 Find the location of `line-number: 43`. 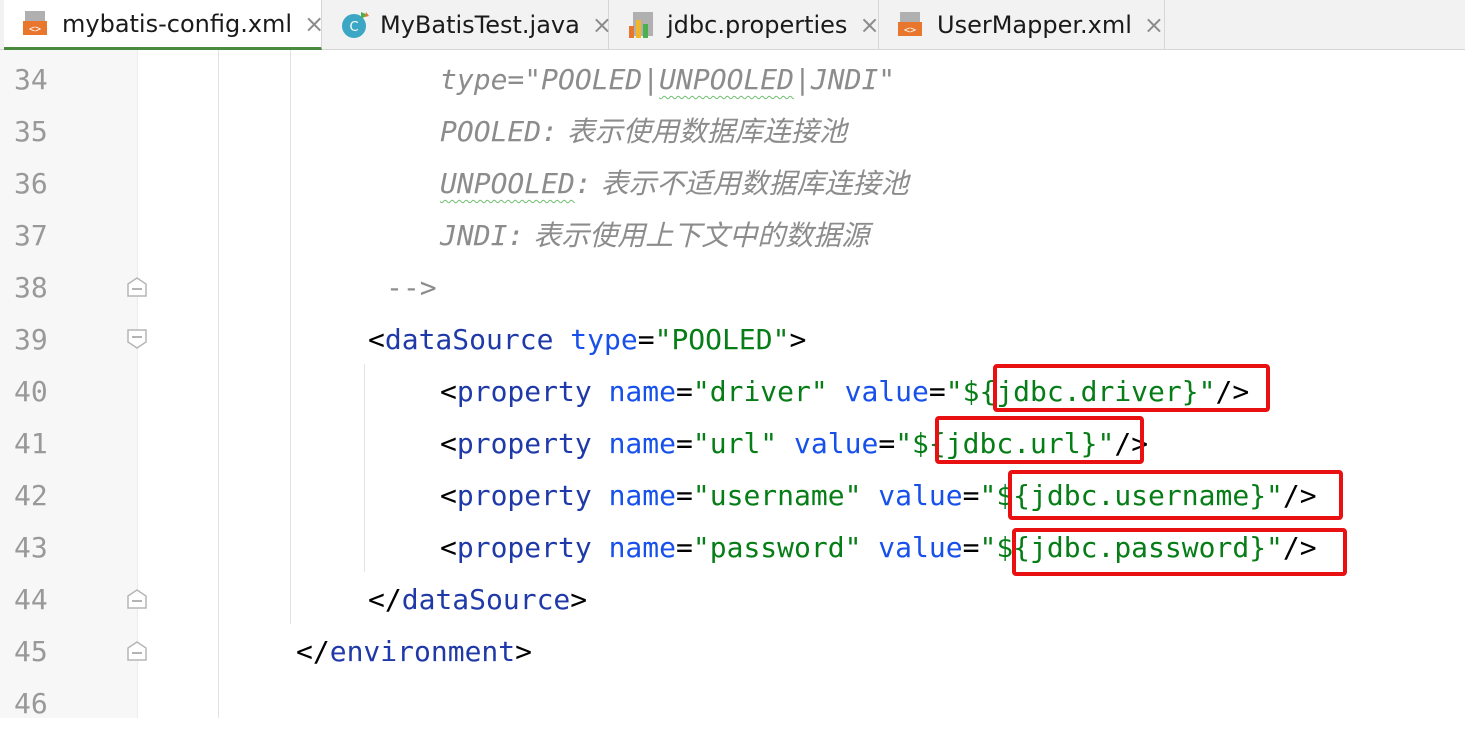

line-number: 43 is located at coordinates (31, 547).